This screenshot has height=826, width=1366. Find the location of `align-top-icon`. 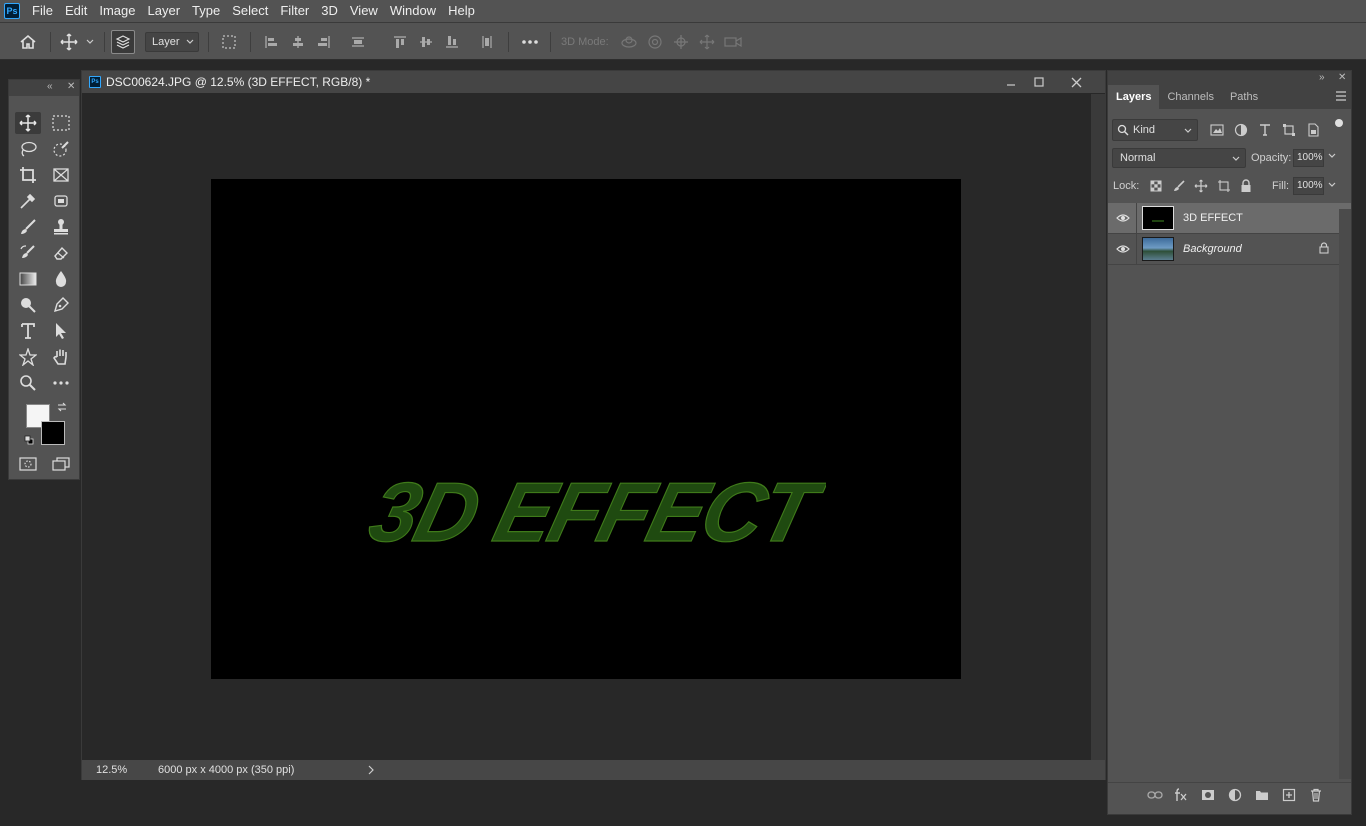

align-top-icon is located at coordinates (400, 42).